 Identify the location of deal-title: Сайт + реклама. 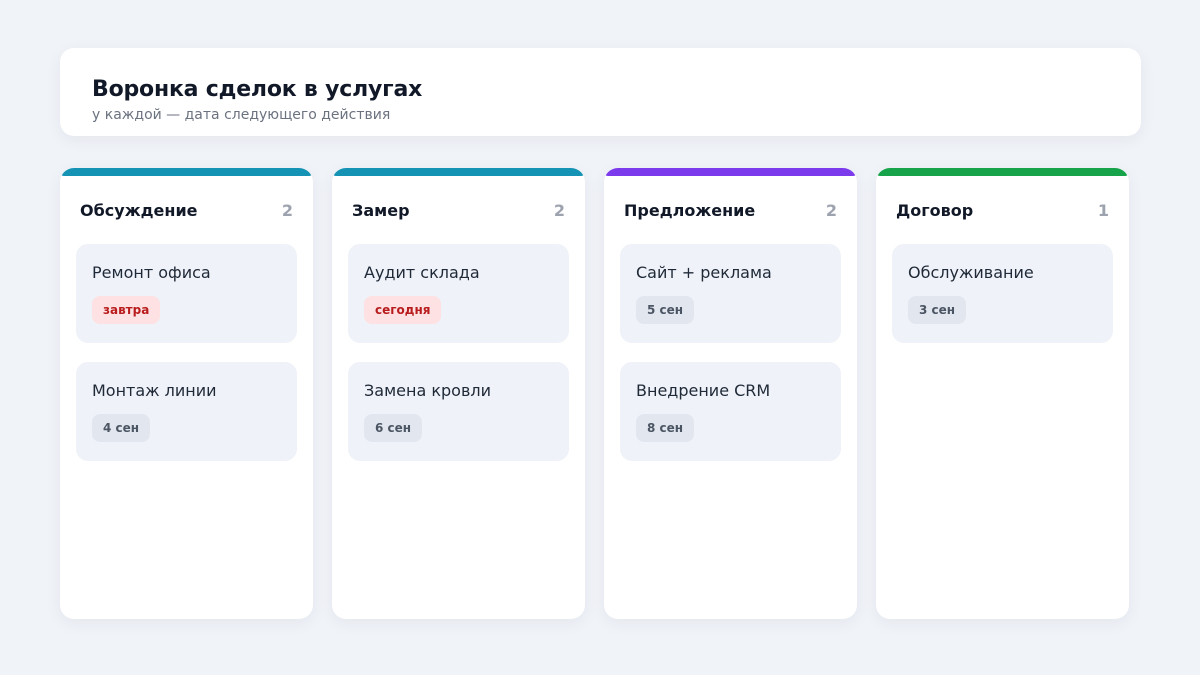
(704, 272).